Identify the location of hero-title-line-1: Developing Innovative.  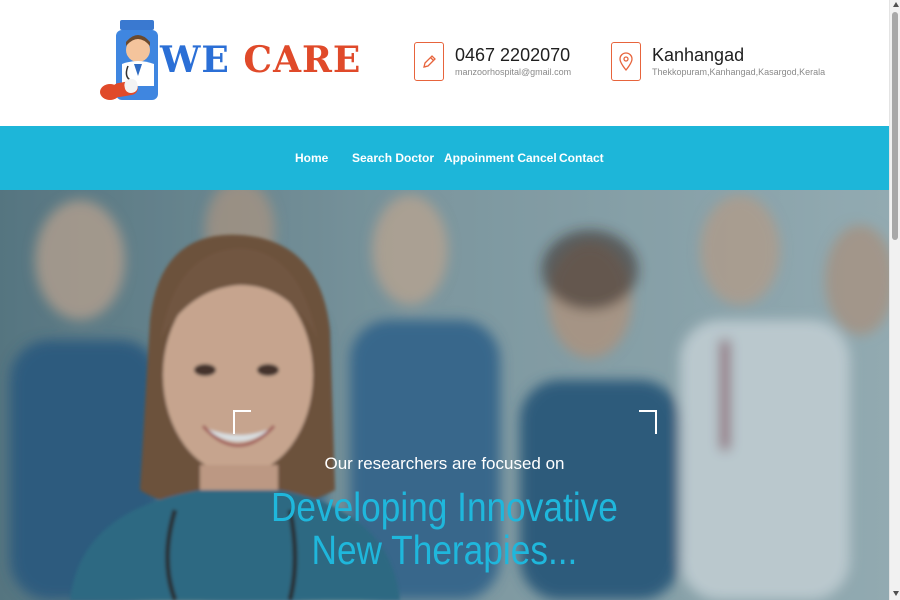
(444, 507).